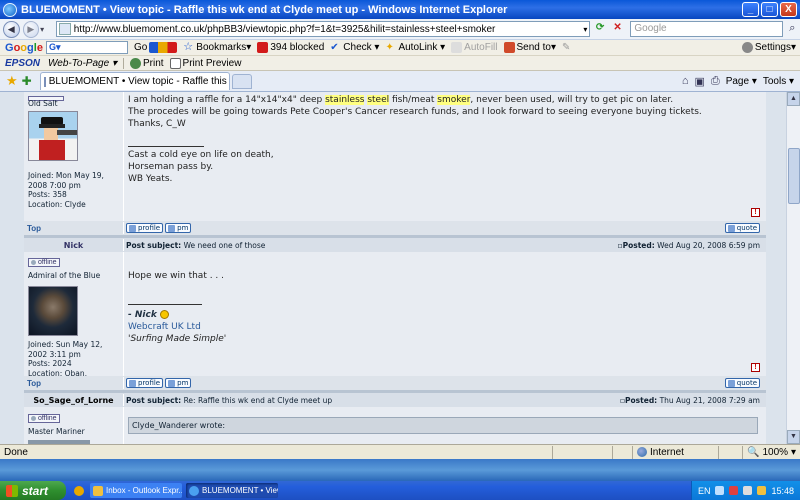 This screenshot has width=800, height=500. Describe the element at coordinates (793, 268) in the screenshot. I see `vertical-scrollbar: ▲ ▼` at that location.